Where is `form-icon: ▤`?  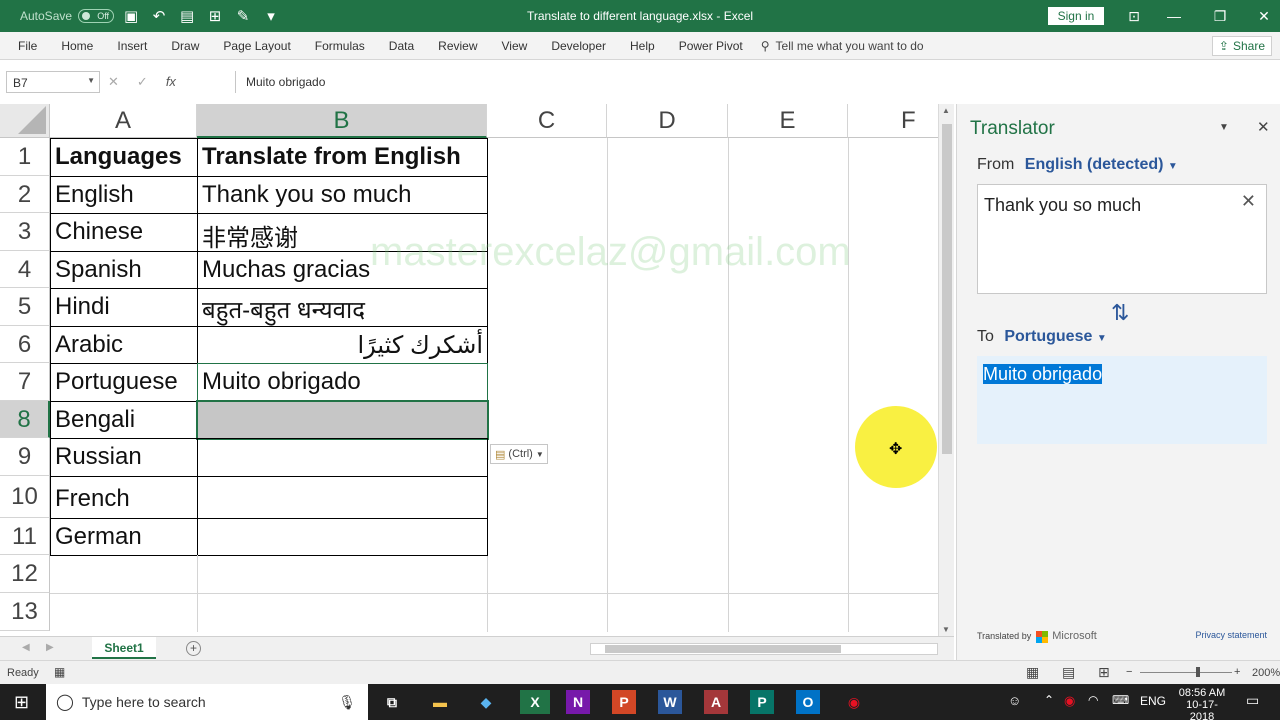 form-icon: ▤ is located at coordinates (187, 16).